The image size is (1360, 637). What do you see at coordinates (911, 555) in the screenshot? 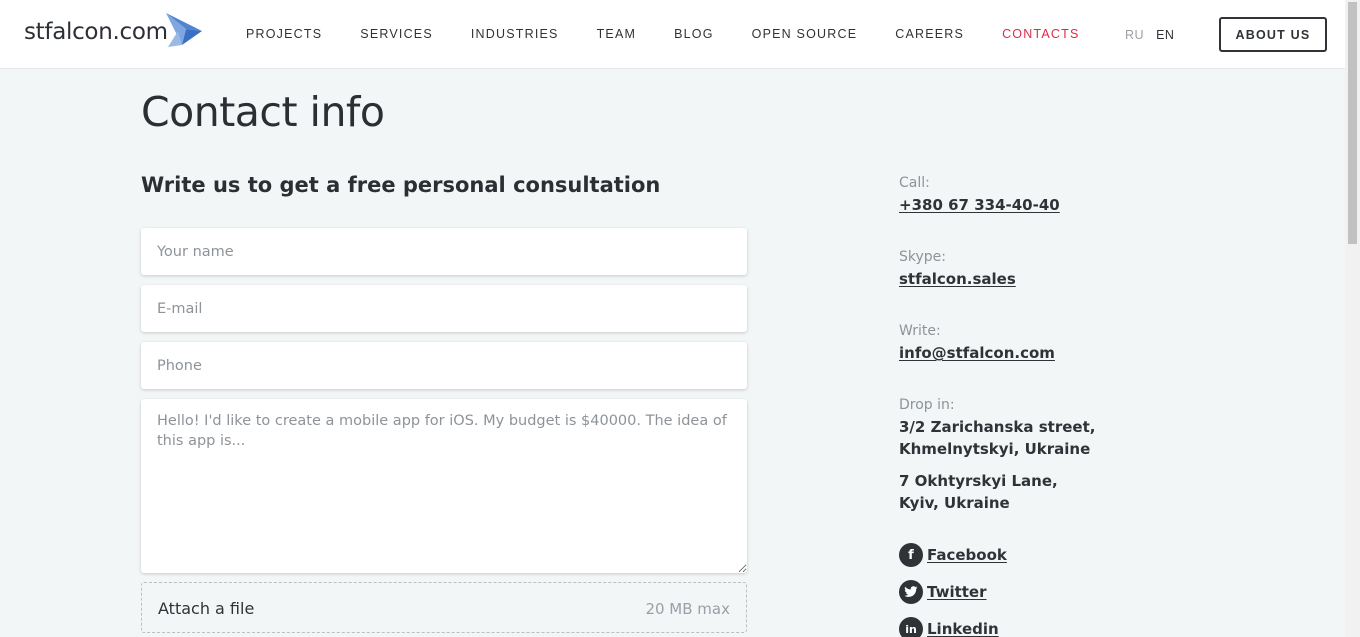
I see `facebook-icon: f` at bounding box center [911, 555].